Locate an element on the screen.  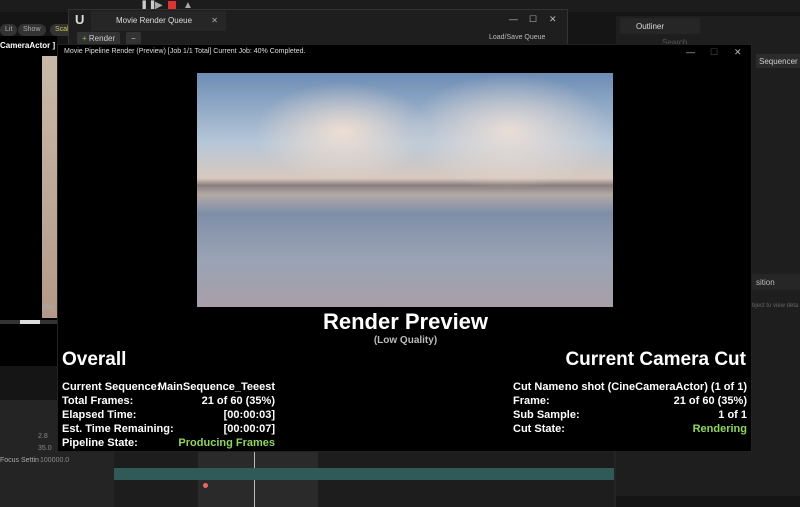
show-button: Show is located at coordinates (32, 30).